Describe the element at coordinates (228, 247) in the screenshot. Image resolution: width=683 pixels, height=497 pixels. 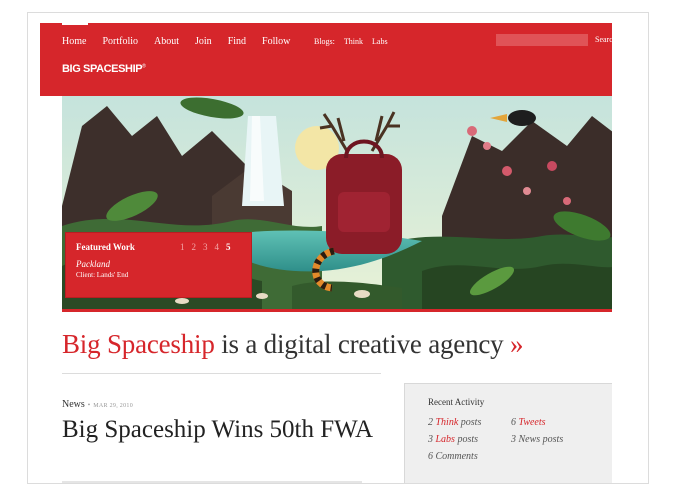
I see `pager-5-active: 5` at that location.